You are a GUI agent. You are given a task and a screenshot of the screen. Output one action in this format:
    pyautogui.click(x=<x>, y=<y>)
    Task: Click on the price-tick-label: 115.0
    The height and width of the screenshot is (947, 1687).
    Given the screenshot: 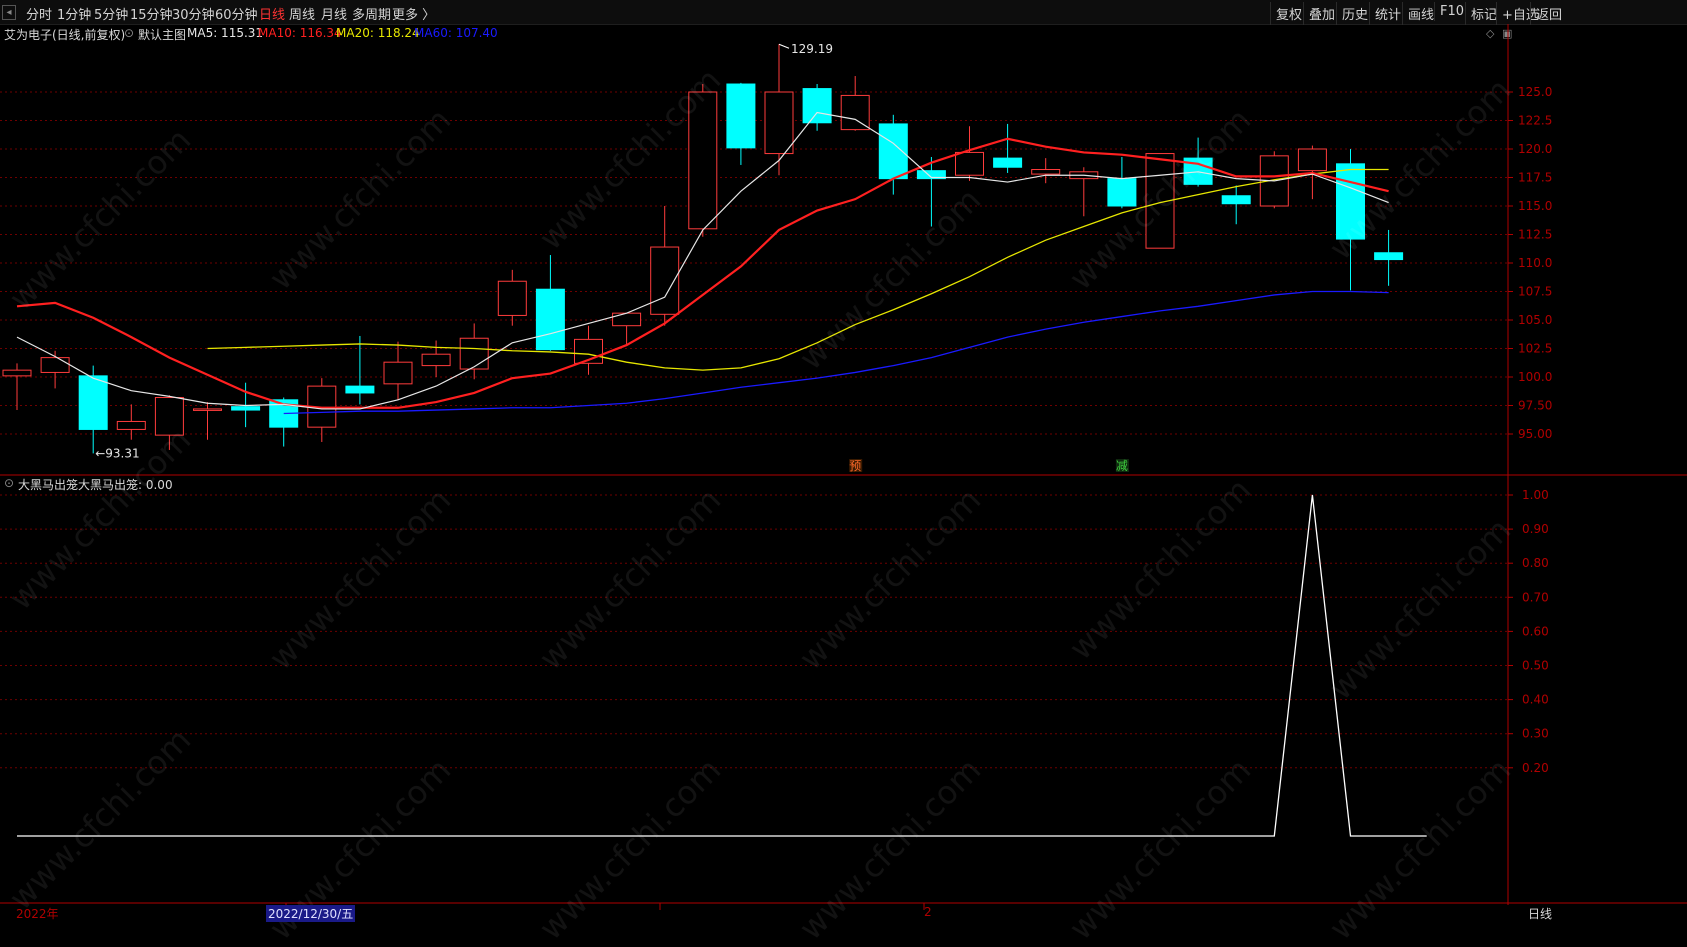 What is the action you would take?
    pyautogui.click(x=1535, y=206)
    